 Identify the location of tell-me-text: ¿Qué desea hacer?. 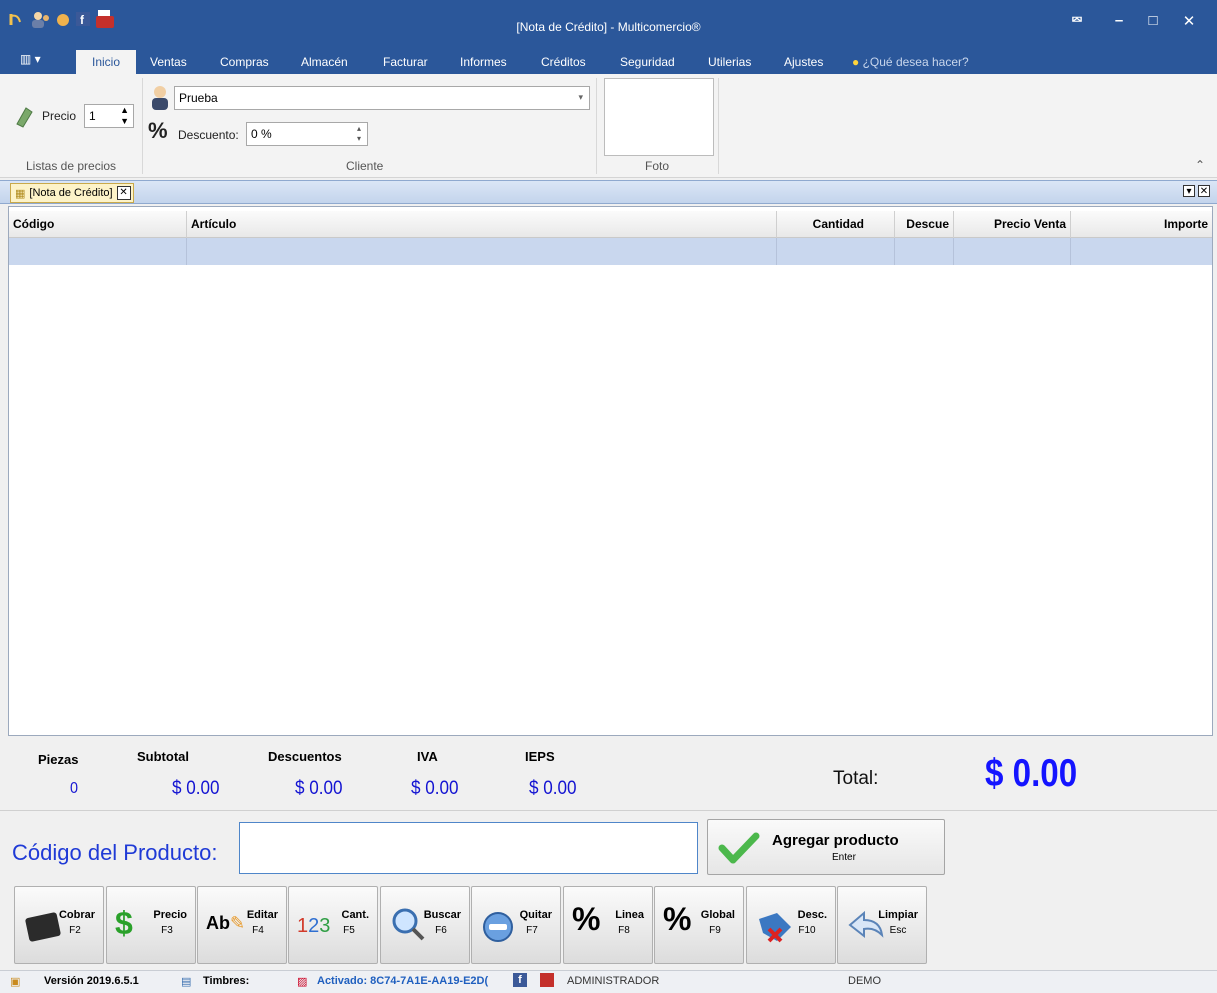
(915, 62).